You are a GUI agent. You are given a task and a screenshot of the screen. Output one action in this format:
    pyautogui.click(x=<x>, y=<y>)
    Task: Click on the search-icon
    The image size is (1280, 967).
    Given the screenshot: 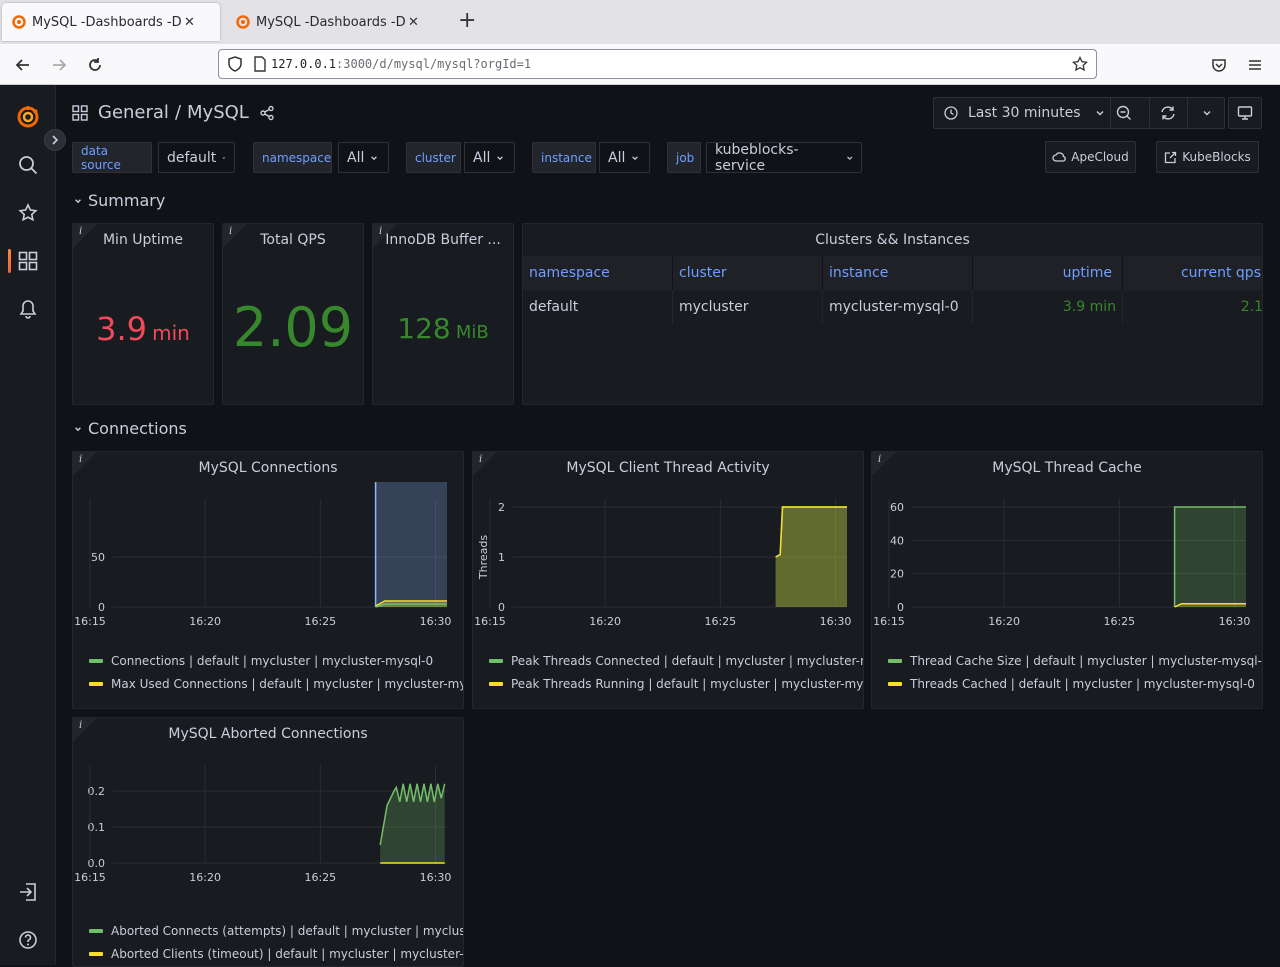 What is the action you would take?
    pyautogui.click(x=28, y=165)
    